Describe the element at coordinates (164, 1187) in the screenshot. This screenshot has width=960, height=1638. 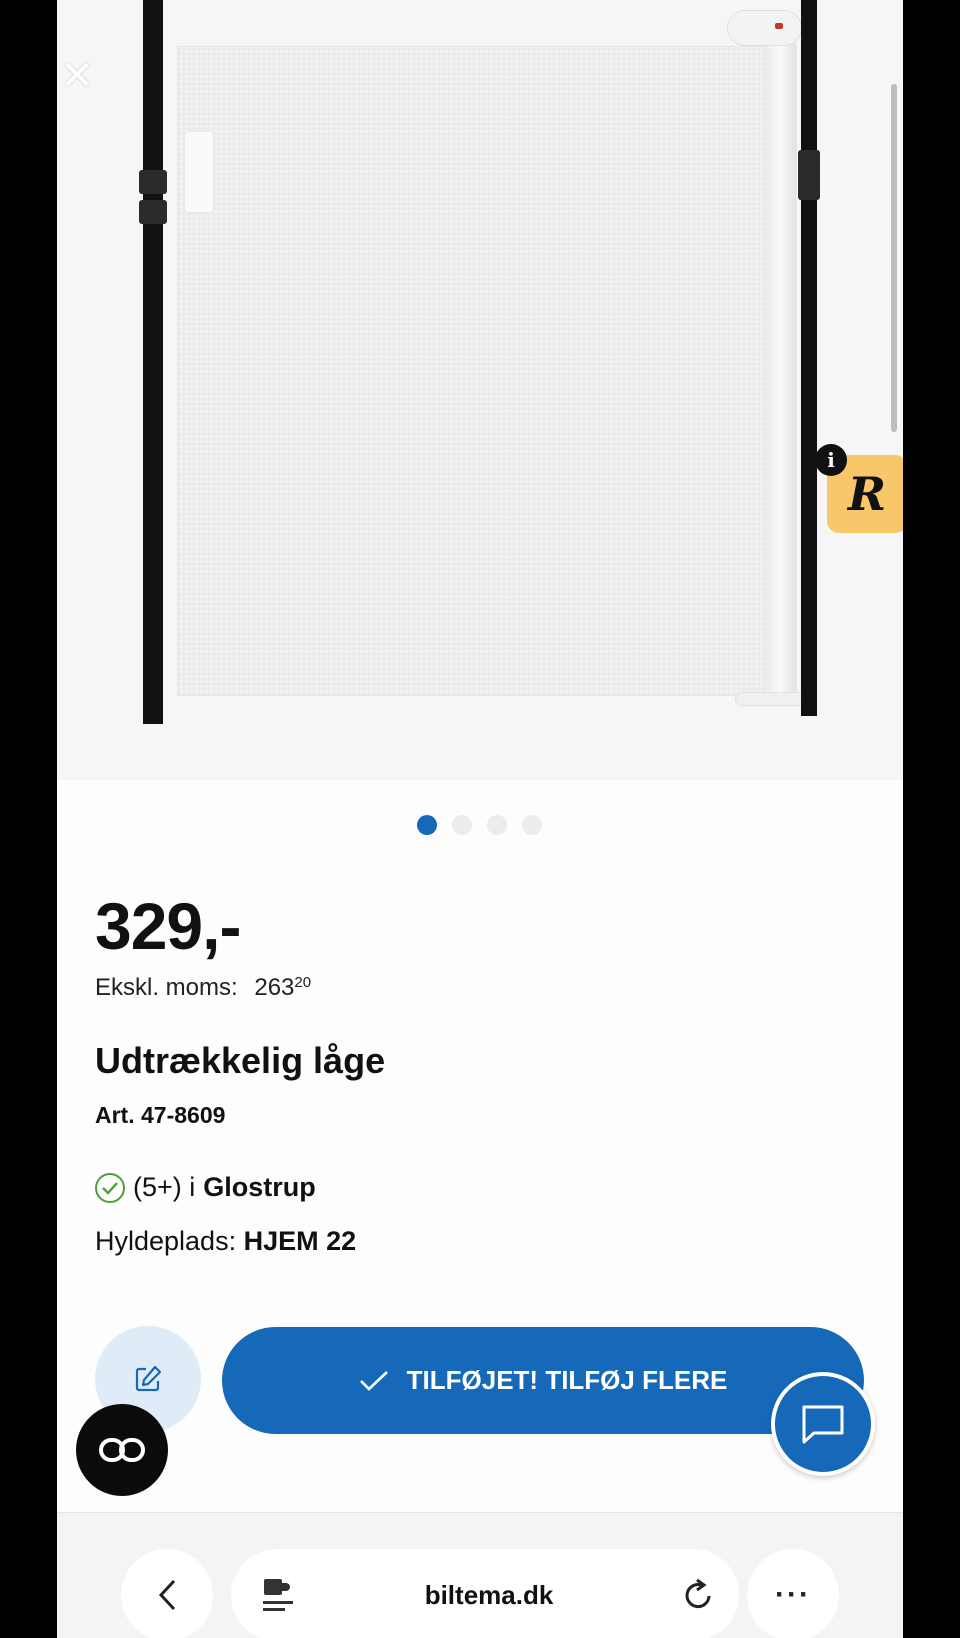
I see `stock-count: (5+) i` at that location.